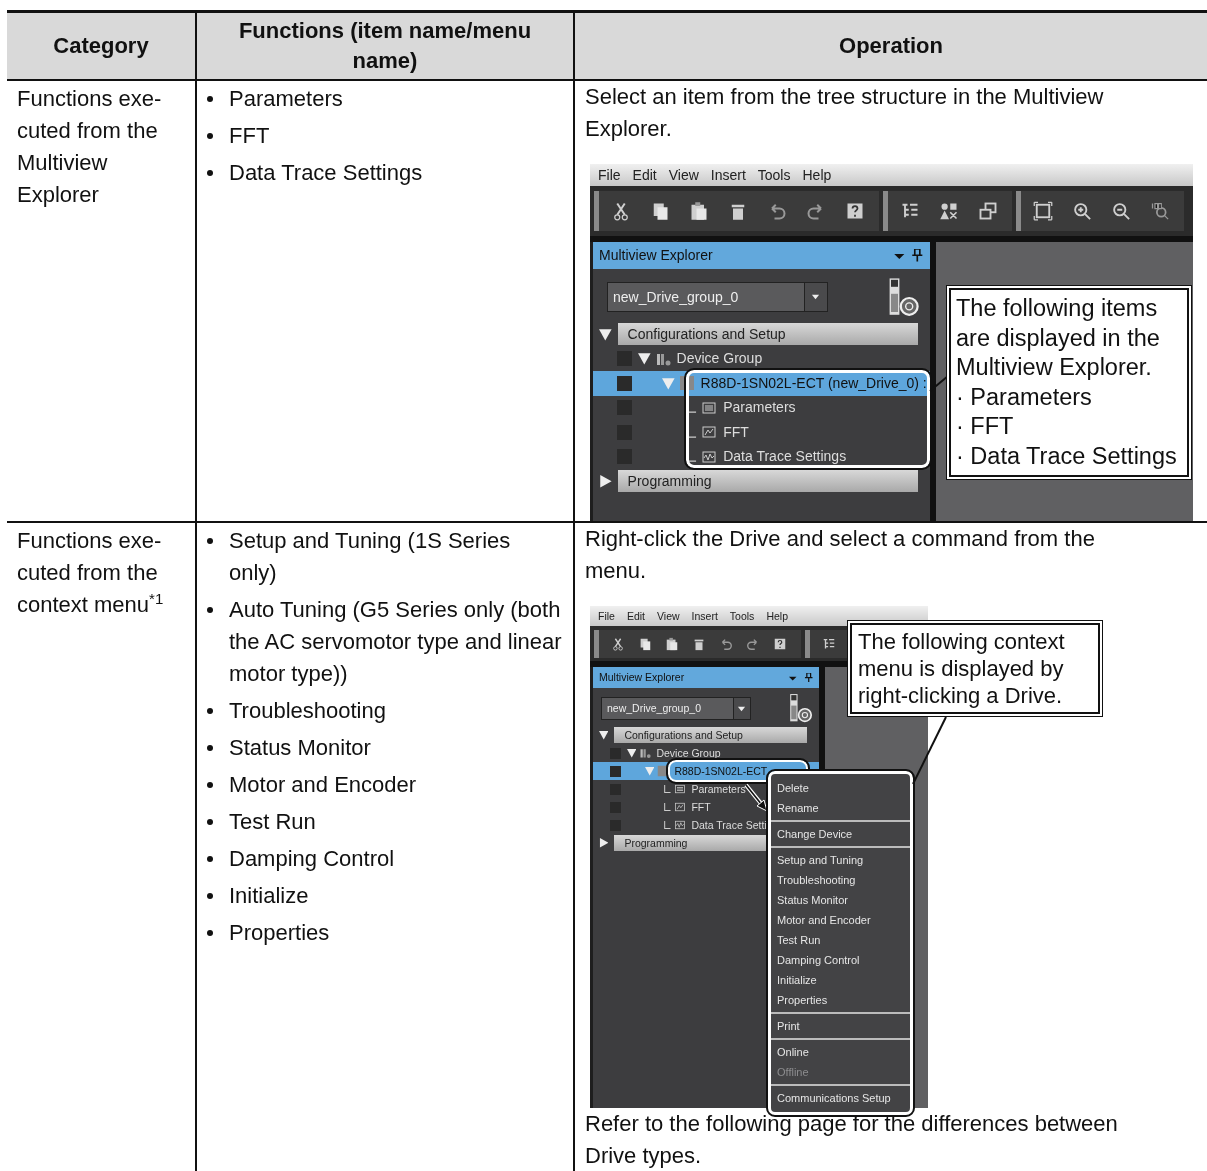 The width and height of the screenshot is (1207, 1171). What do you see at coordinates (845, 113) in the screenshot?
I see `operation-text: Select an item from the tree structure in the Multiview Explorer.` at bounding box center [845, 113].